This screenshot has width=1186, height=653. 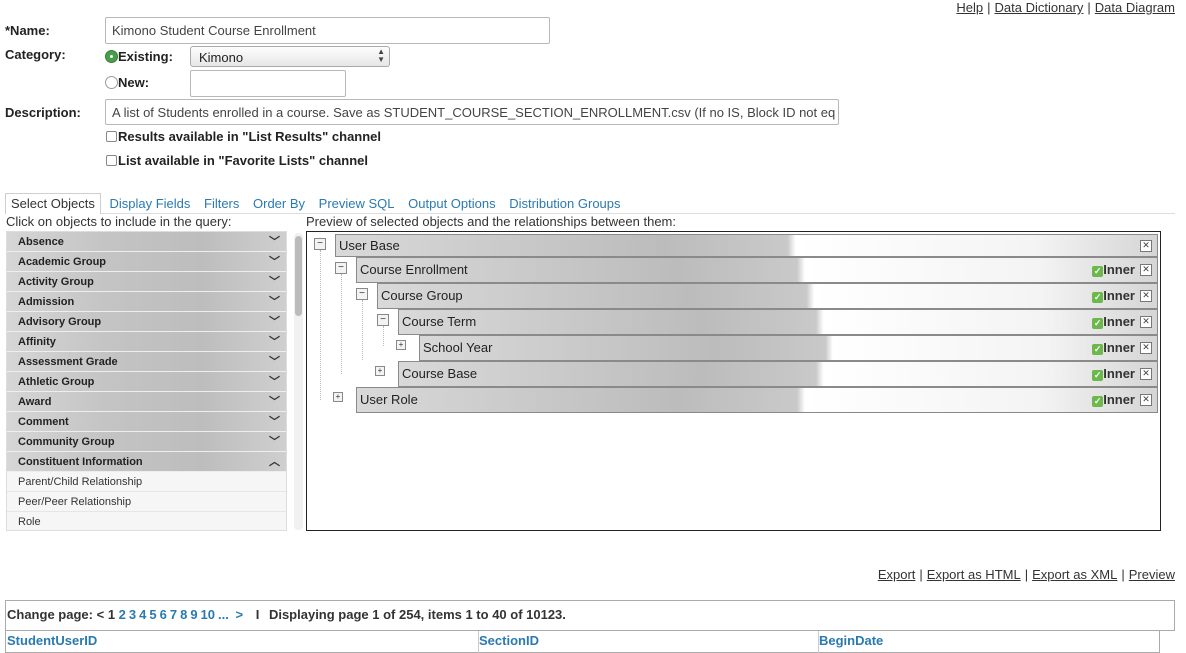 I want to click on sub-object-peer-peer-relationship: Peer/Peer Relationship, so click(x=146, y=502).